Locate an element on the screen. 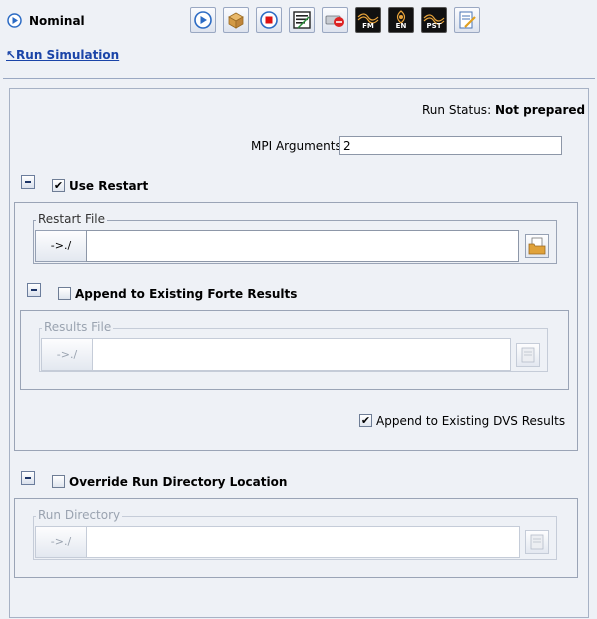 This screenshot has width=597, height=619. toolbar-play-button is located at coordinates (203, 20).